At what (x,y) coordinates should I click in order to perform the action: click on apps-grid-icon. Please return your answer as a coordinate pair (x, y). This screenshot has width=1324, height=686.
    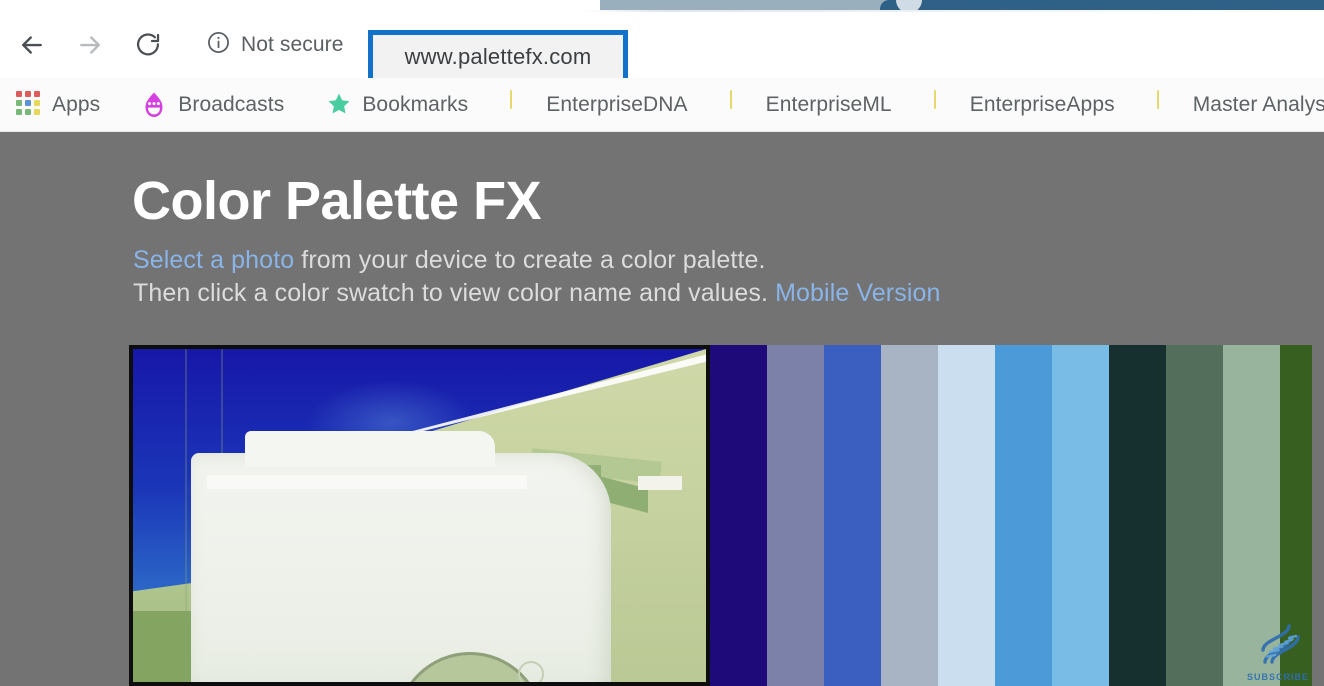
    Looking at the image, I should click on (28, 104).